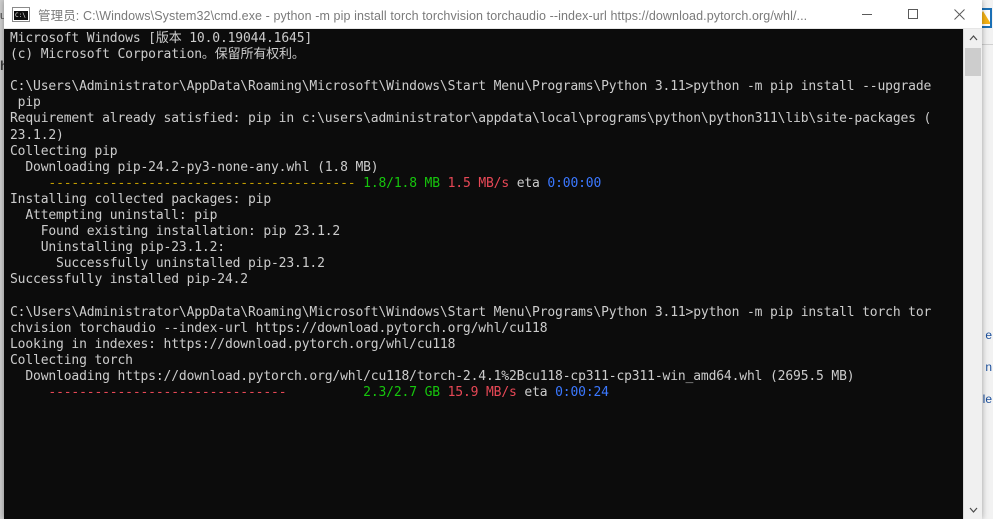 Image resolution: width=993 pixels, height=519 pixels. Describe the element at coordinates (167, 393) in the screenshot. I see `console-text-segment: -------------------------------` at that location.